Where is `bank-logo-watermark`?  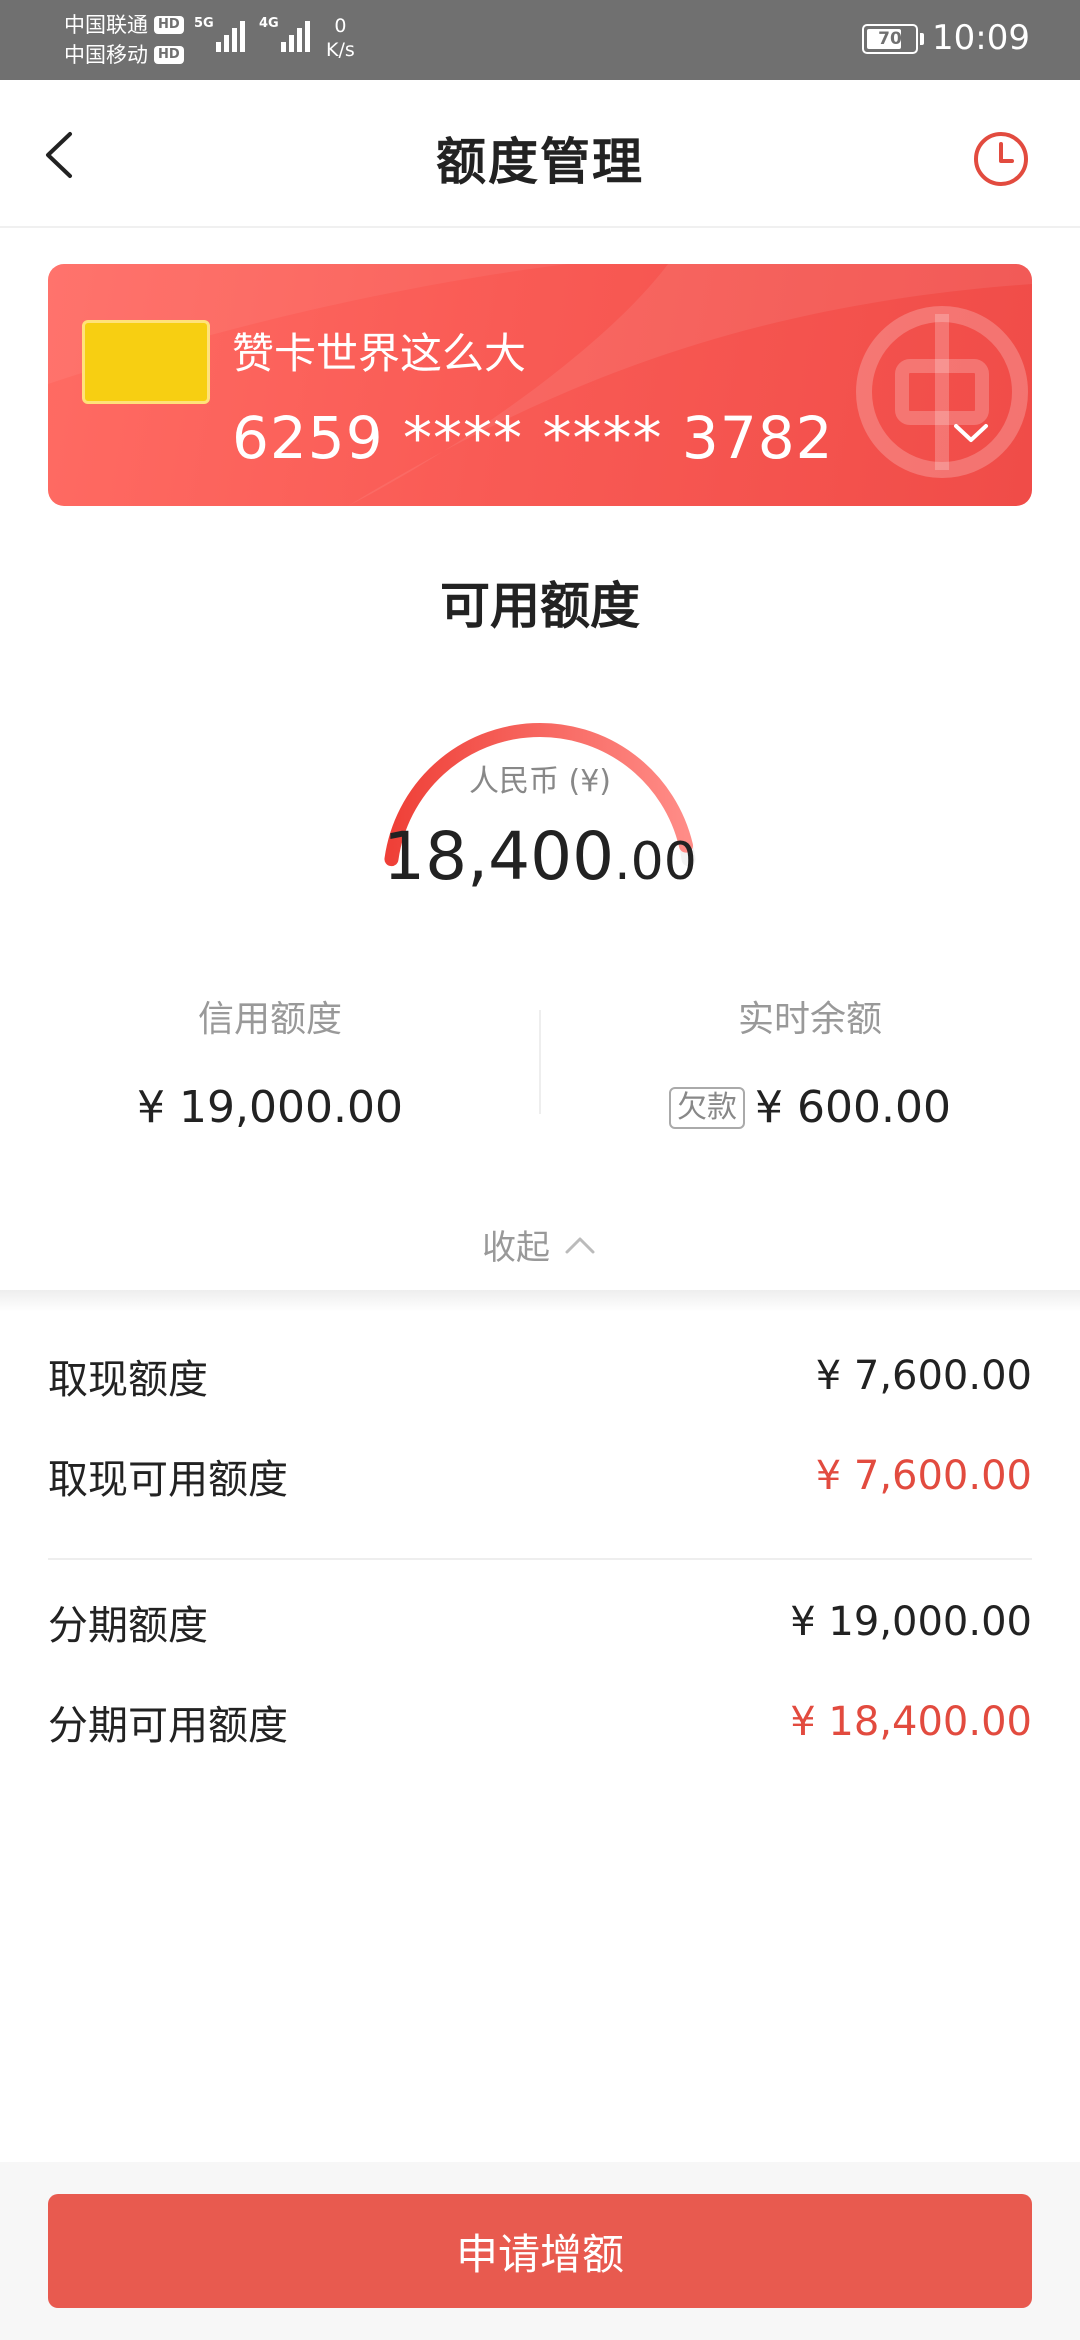
bank-logo-watermark is located at coordinates (942, 392).